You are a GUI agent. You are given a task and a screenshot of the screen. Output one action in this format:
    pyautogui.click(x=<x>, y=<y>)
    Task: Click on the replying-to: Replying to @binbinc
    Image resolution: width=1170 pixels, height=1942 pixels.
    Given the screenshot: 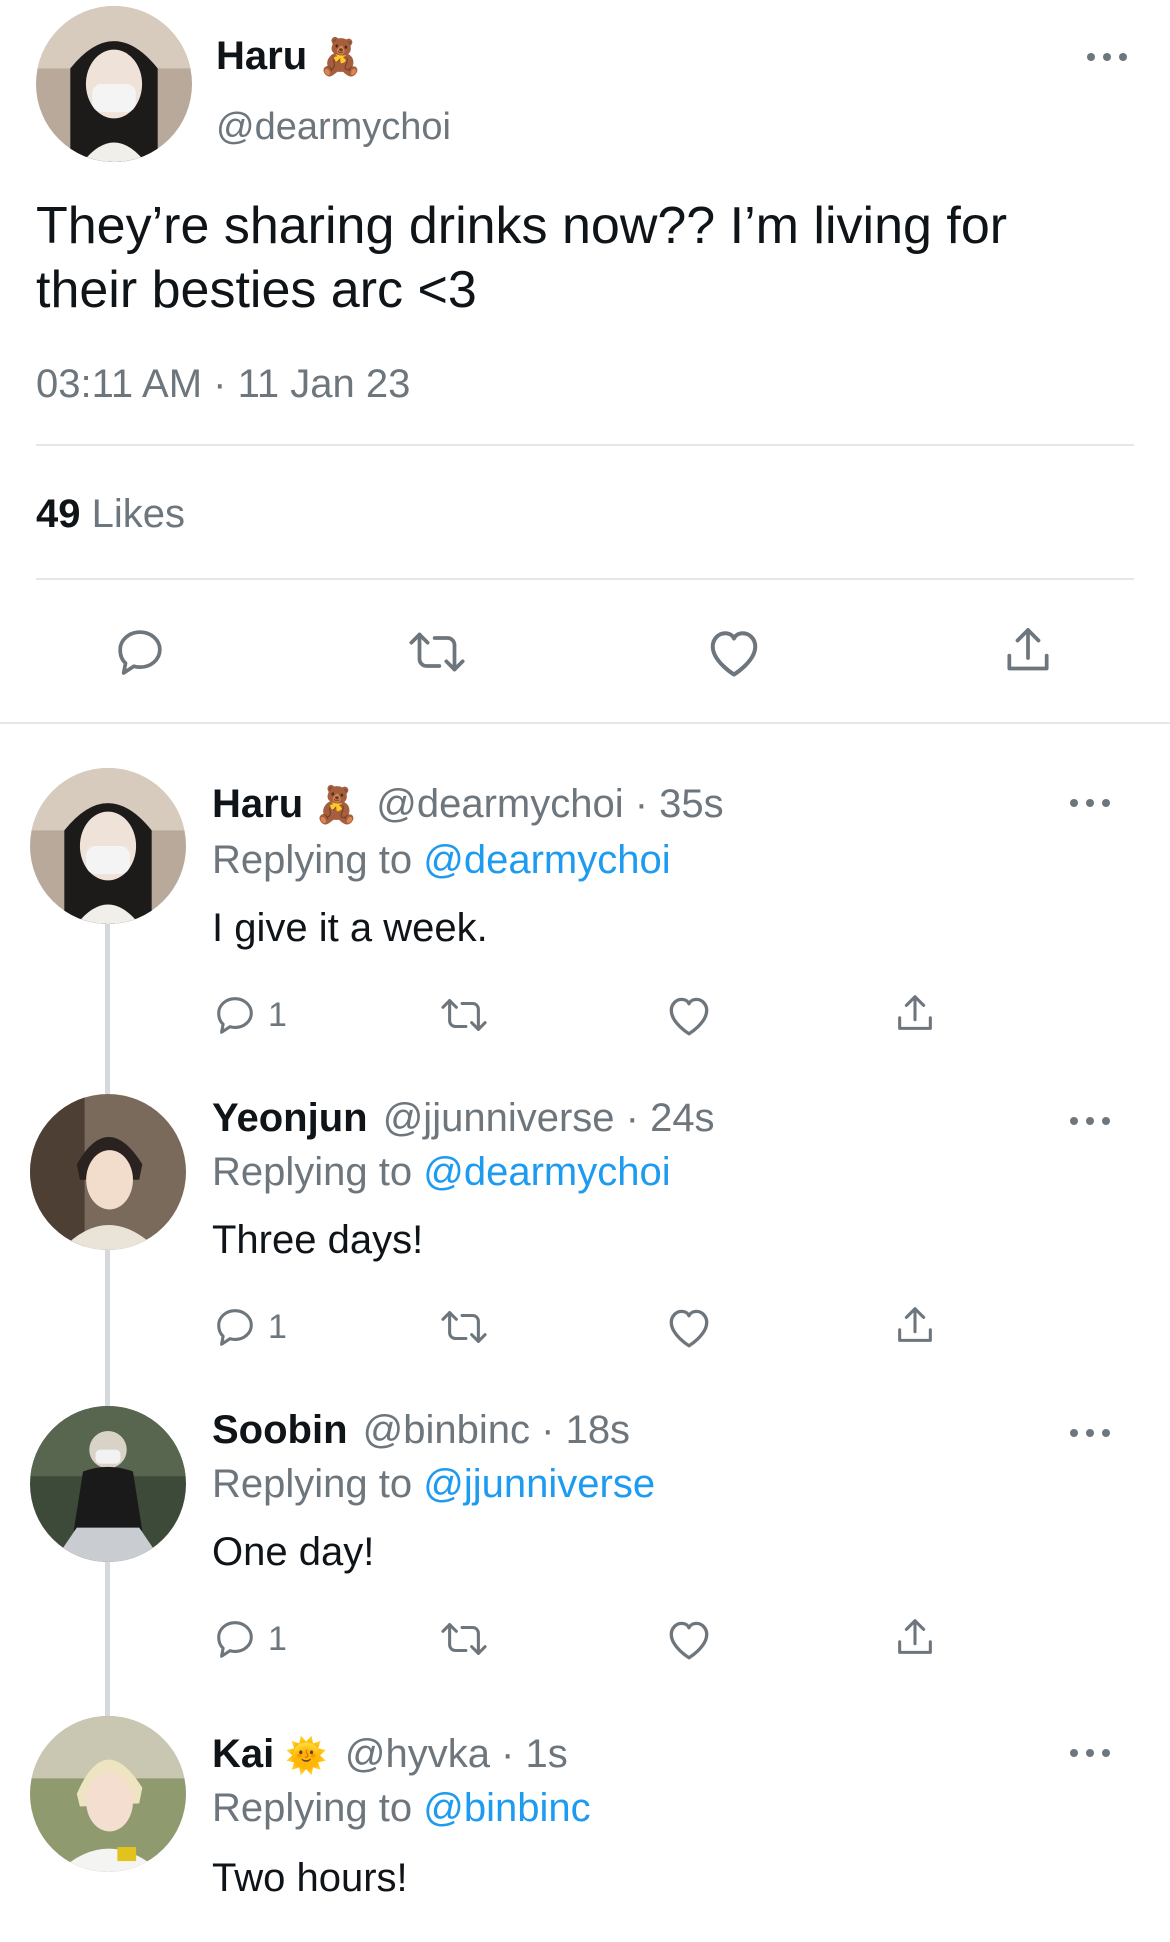 What is the action you would take?
    pyautogui.click(x=401, y=1808)
    